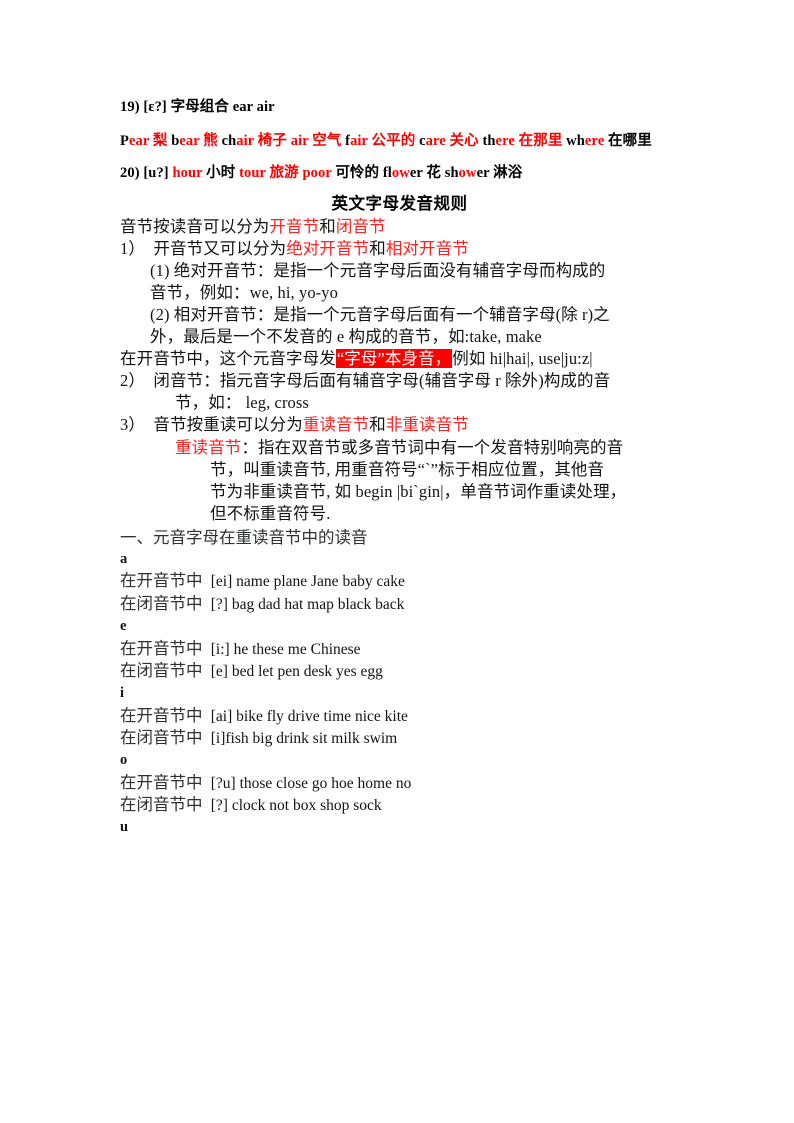 The height and width of the screenshot is (1123, 794). I want to click on example-words: bag dad hat map black back, so click(318, 605).